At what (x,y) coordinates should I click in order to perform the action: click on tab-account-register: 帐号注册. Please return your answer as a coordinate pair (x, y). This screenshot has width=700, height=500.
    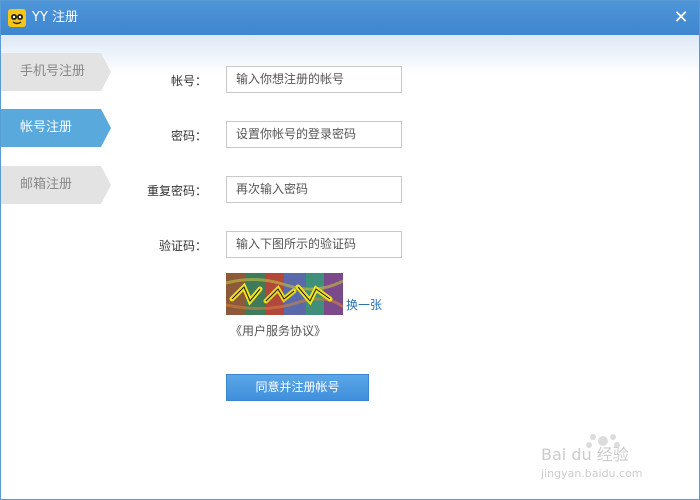
    Looking at the image, I should click on (56, 128).